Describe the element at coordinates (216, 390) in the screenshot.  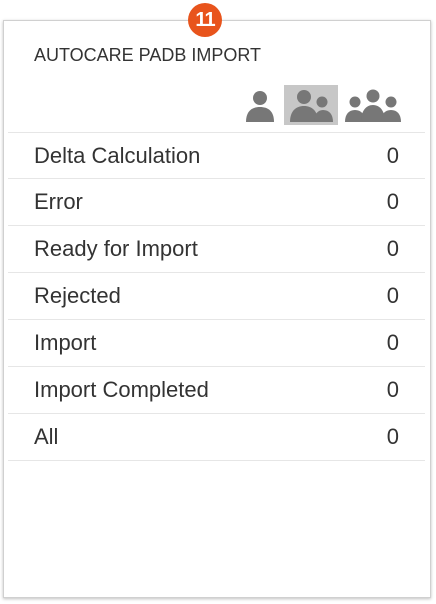
I see `status-row-import-completed: Import Completed 0` at that location.